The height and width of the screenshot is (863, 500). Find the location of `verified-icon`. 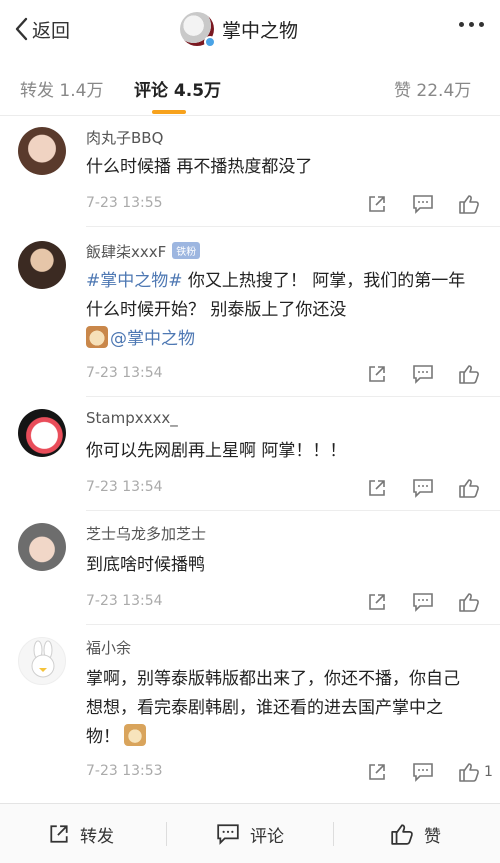

verified-icon is located at coordinates (210, 42).